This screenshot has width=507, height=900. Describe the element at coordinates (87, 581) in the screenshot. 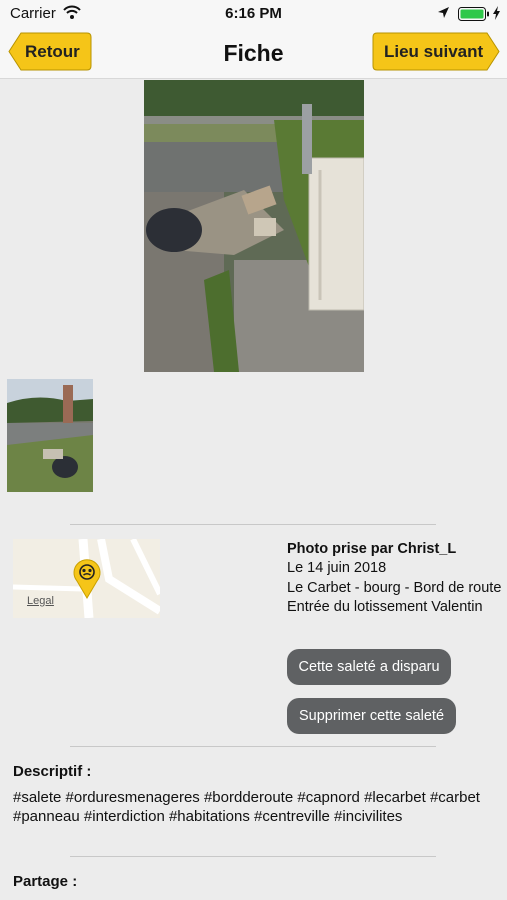

I see `map-pin-icon` at that location.